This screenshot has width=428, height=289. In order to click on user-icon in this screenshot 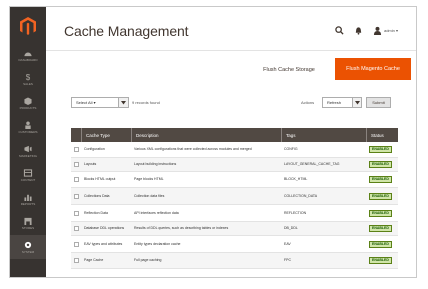, I will do `click(377, 30)`.